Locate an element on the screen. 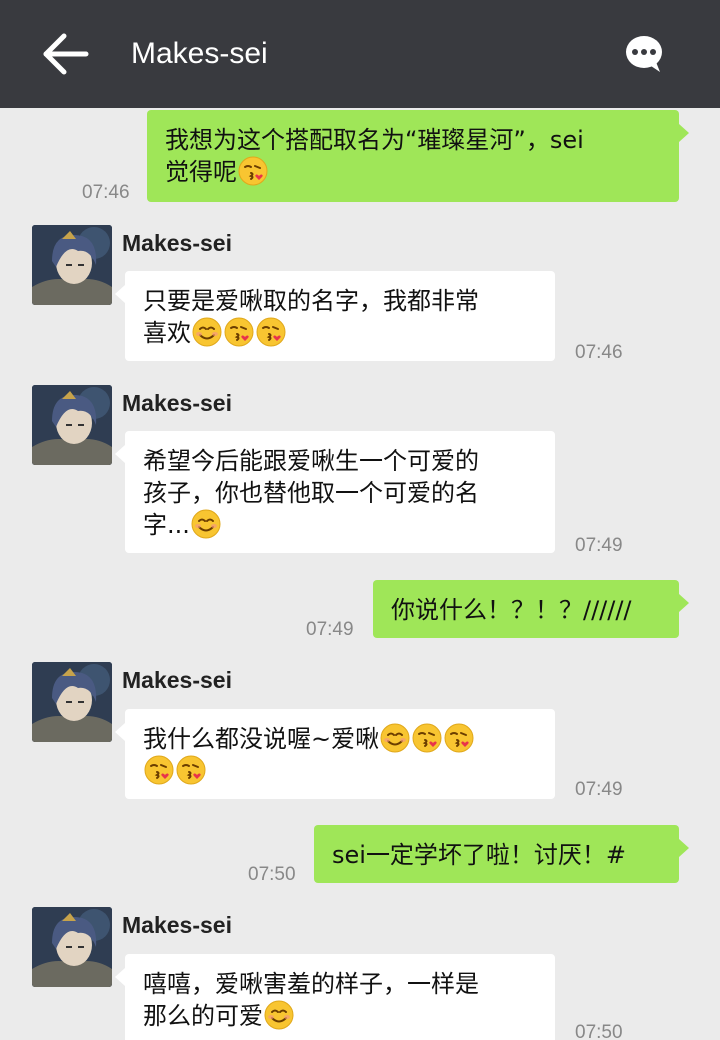 The width and height of the screenshot is (720, 1040). chat-info-button is located at coordinates (644, 54).